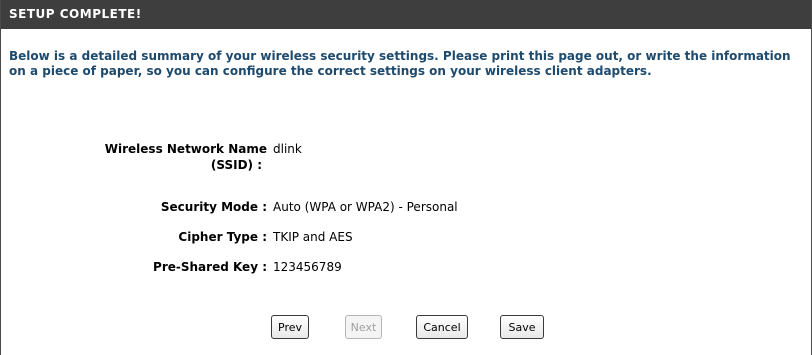  What do you see at coordinates (313, 237) in the screenshot?
I see `cipher-type-value: TKIP and AES` at bounding box center [313, 237].